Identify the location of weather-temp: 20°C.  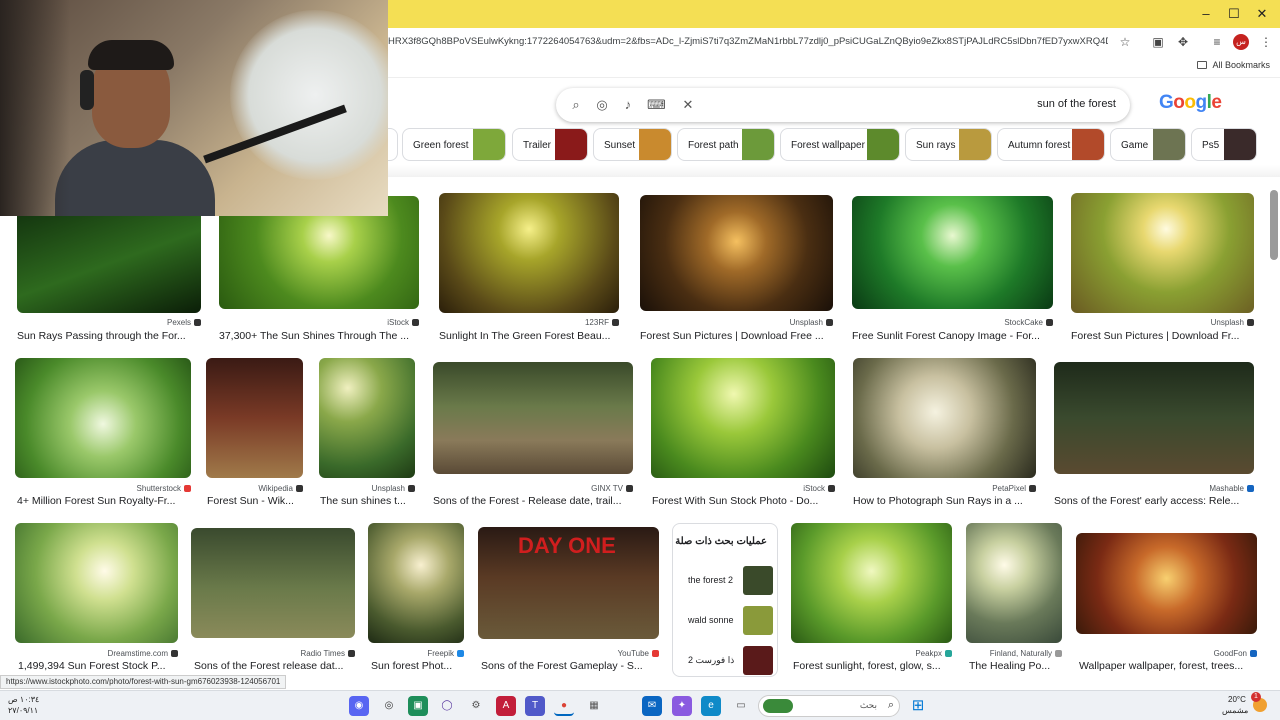
(1237, 699).